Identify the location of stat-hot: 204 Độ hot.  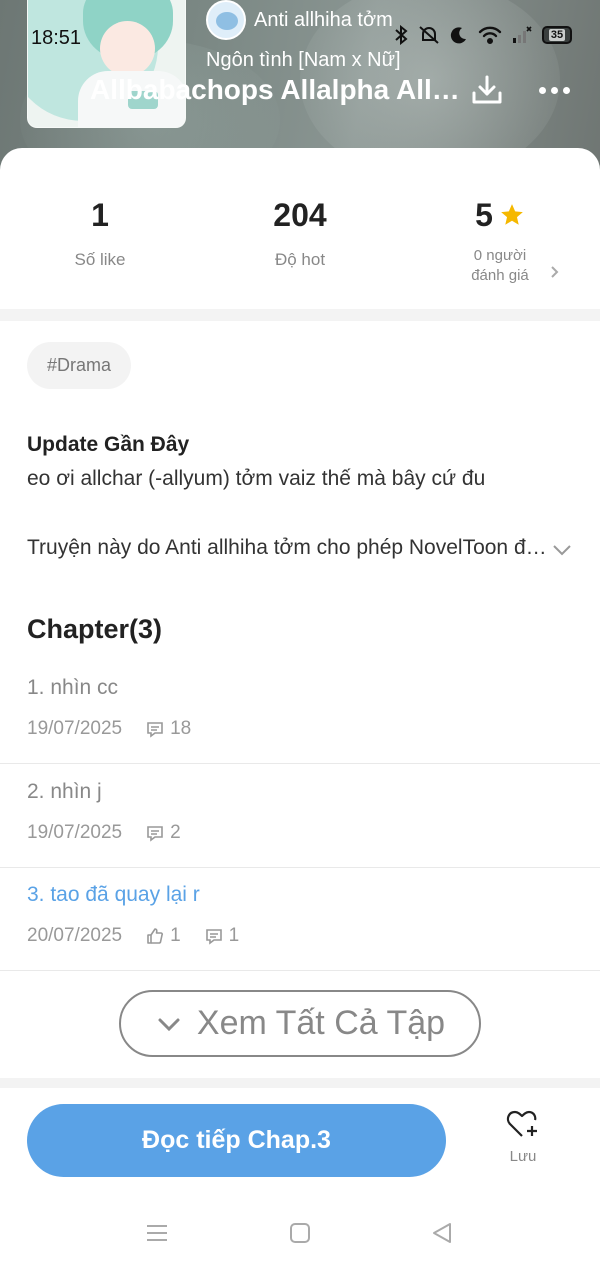
(300, 230).